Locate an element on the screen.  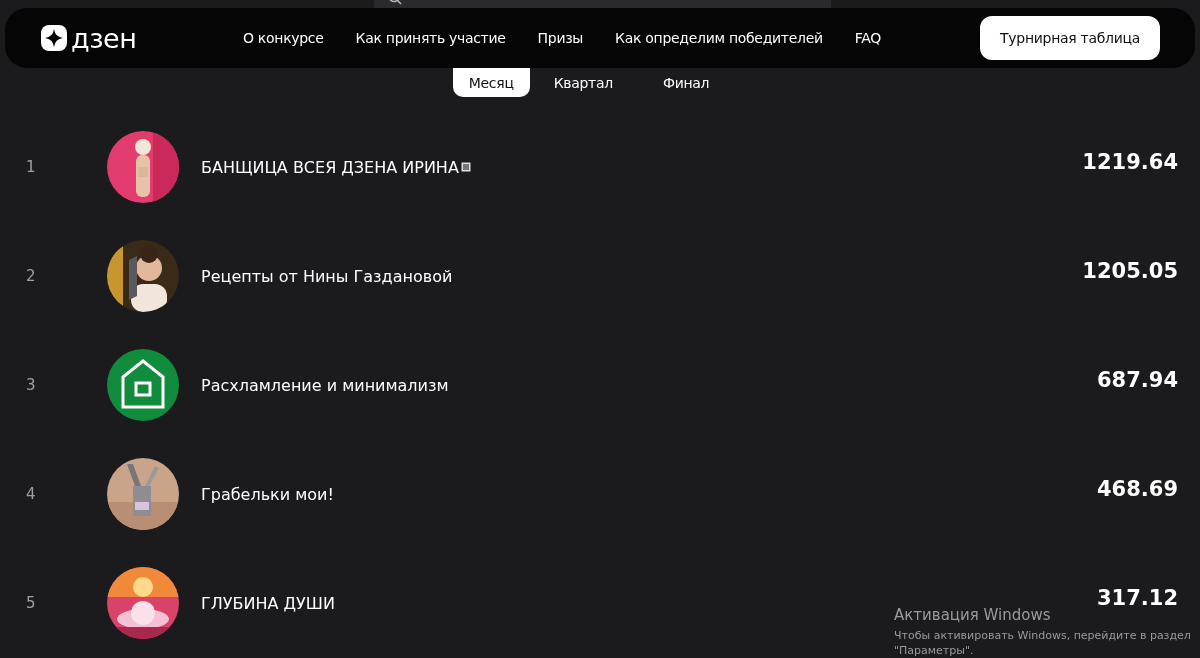
channel-name: БАНЩИЦА ВСЕЯ ДЗЕНА ИРИНА is located at coordinates (330, 167).